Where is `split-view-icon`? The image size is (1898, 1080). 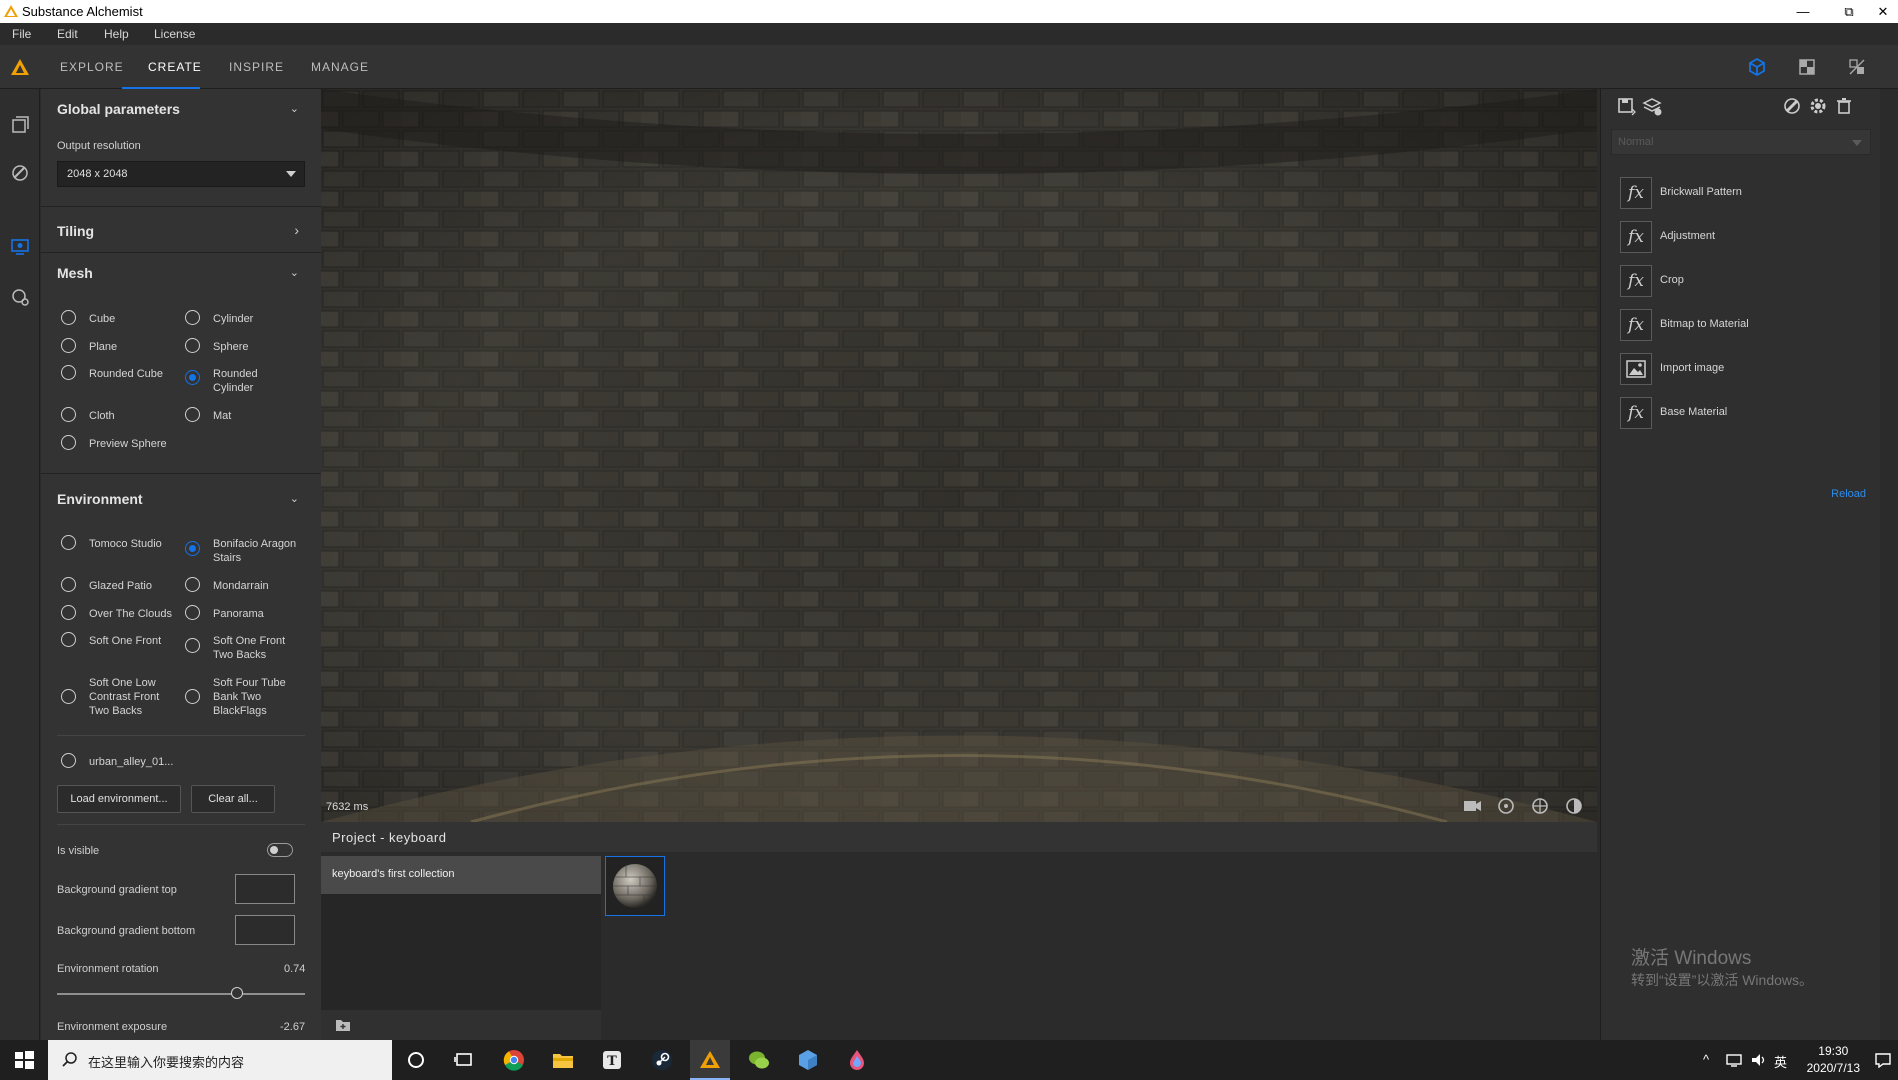 split-view-icon is located at coordinates (1857, 67).